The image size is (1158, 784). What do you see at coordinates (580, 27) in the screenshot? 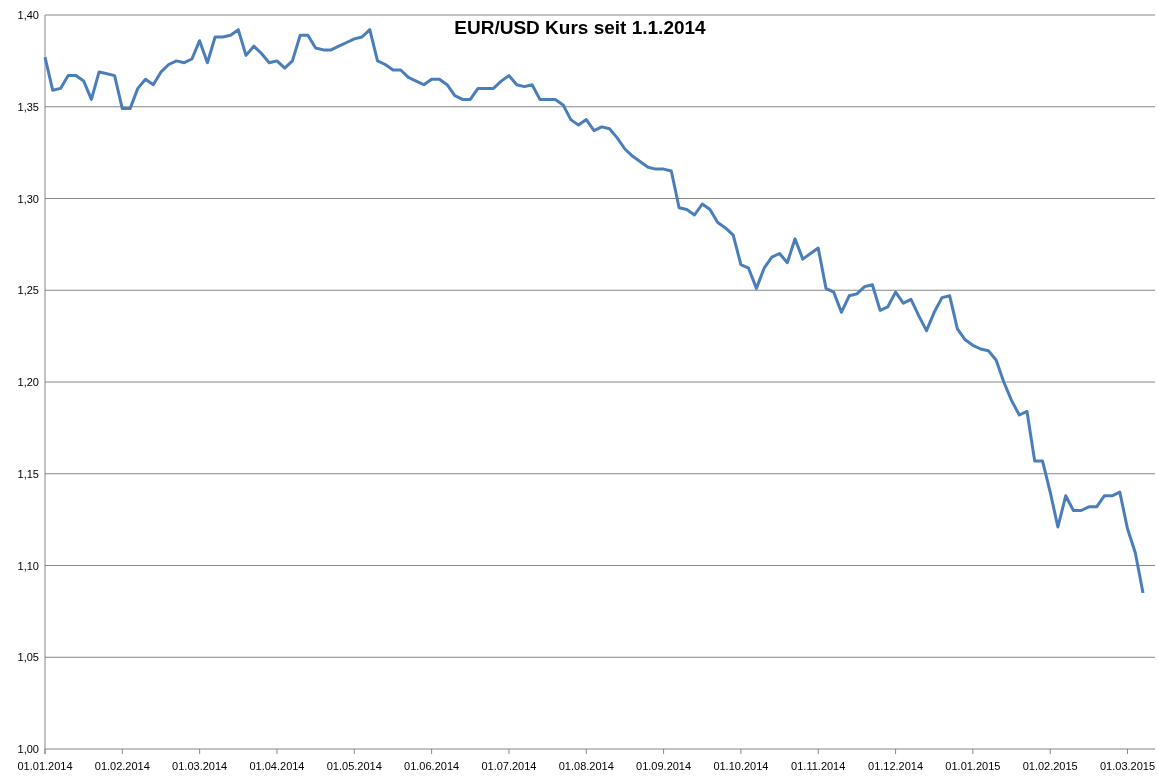
I see `chart-title: EUR/USD Kurs seit 1.1.2014` at bounding box center [580, 27].